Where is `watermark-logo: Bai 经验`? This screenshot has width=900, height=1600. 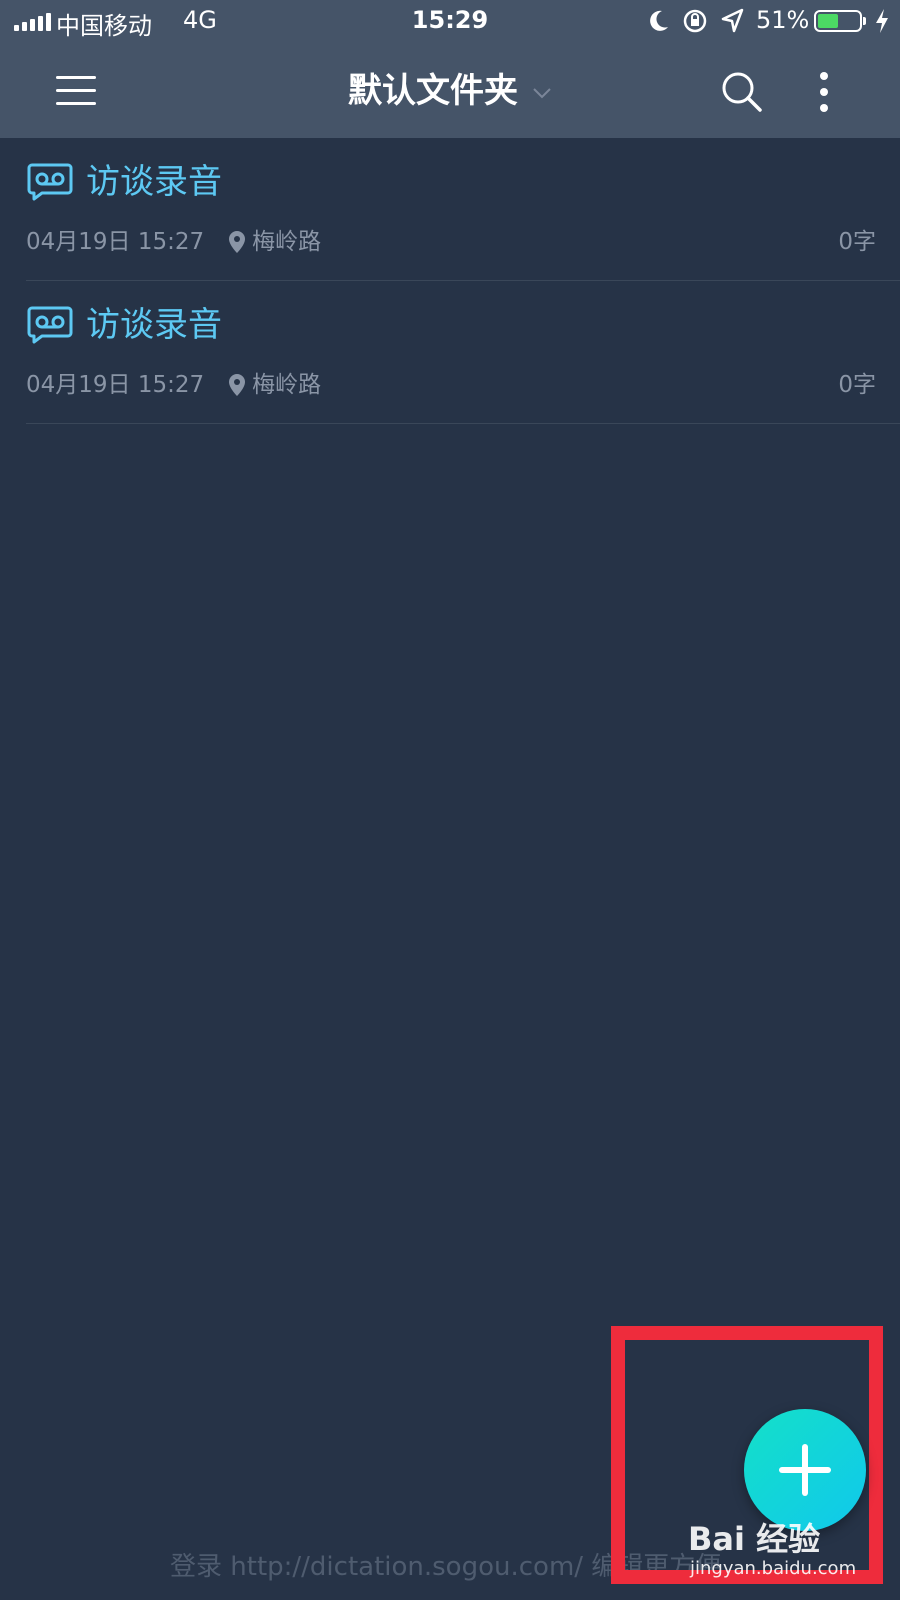
watermark-logo: Bai 经验 is located at coordinates (754, 1537).